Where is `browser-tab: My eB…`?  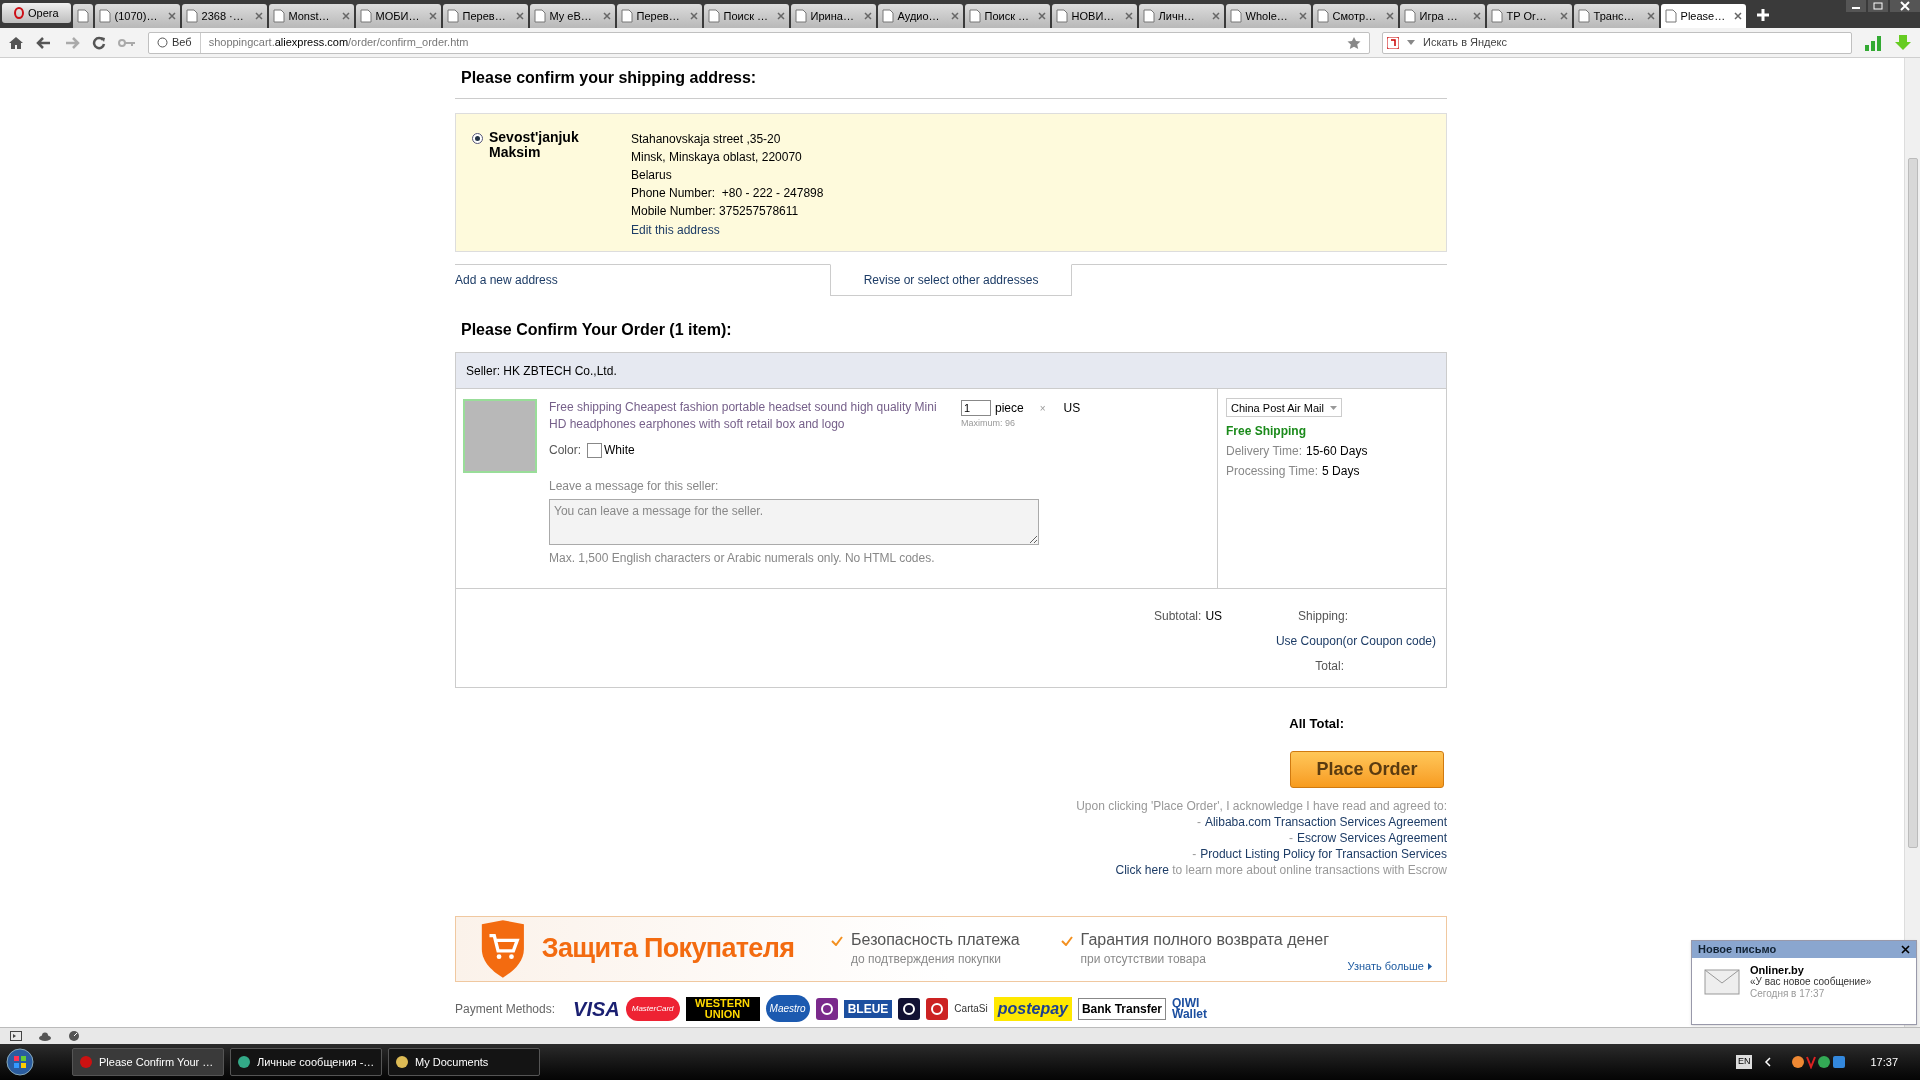
browser-tab: My eB… is located at coordinates (572, 16).